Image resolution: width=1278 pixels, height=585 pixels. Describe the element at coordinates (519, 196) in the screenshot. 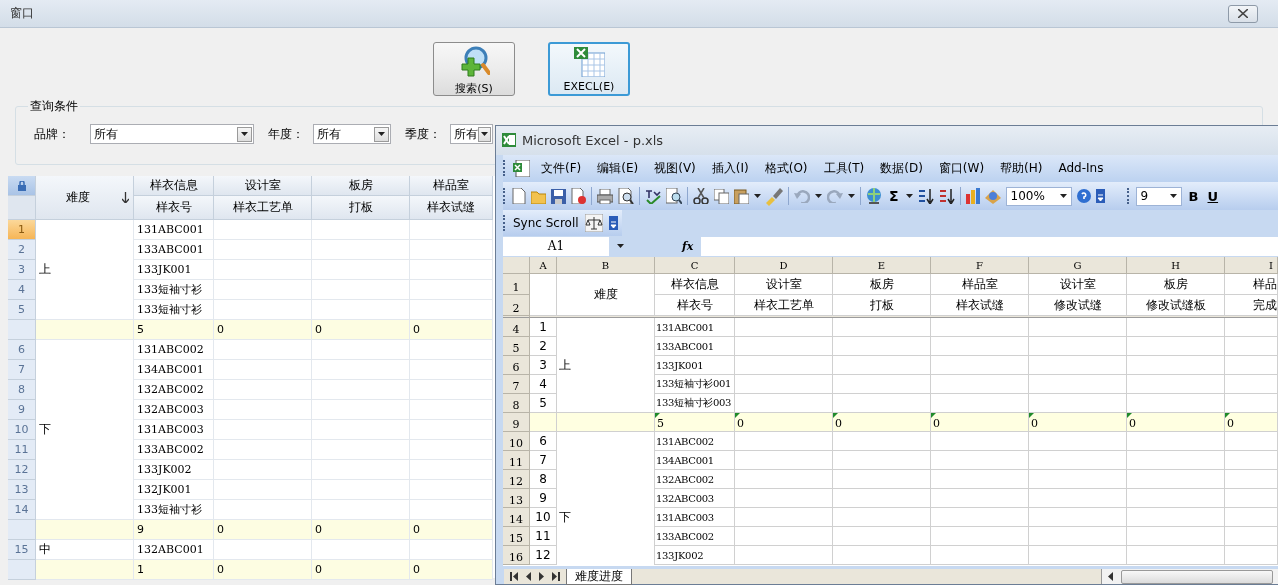

I see `new-document-icon` at that location.